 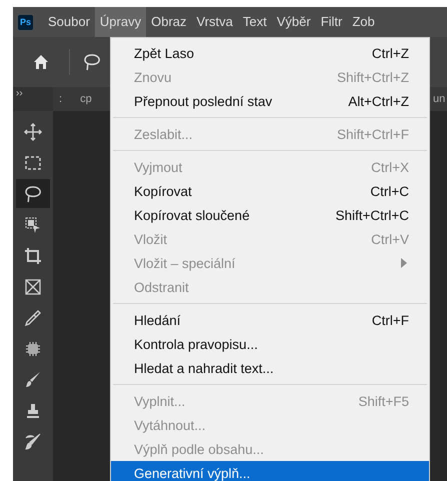 What do you see at coordinates (33, 380) in the screenshot?
I see `brush-icon` at bounding box center [33, 380].